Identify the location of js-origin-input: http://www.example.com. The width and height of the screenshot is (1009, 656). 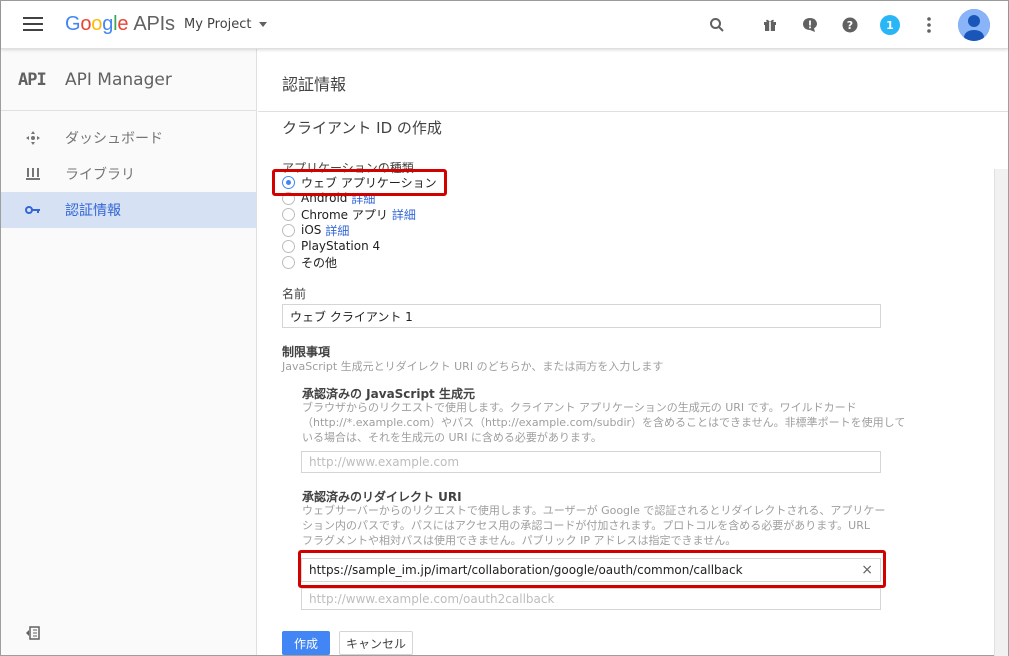
(591, 462).